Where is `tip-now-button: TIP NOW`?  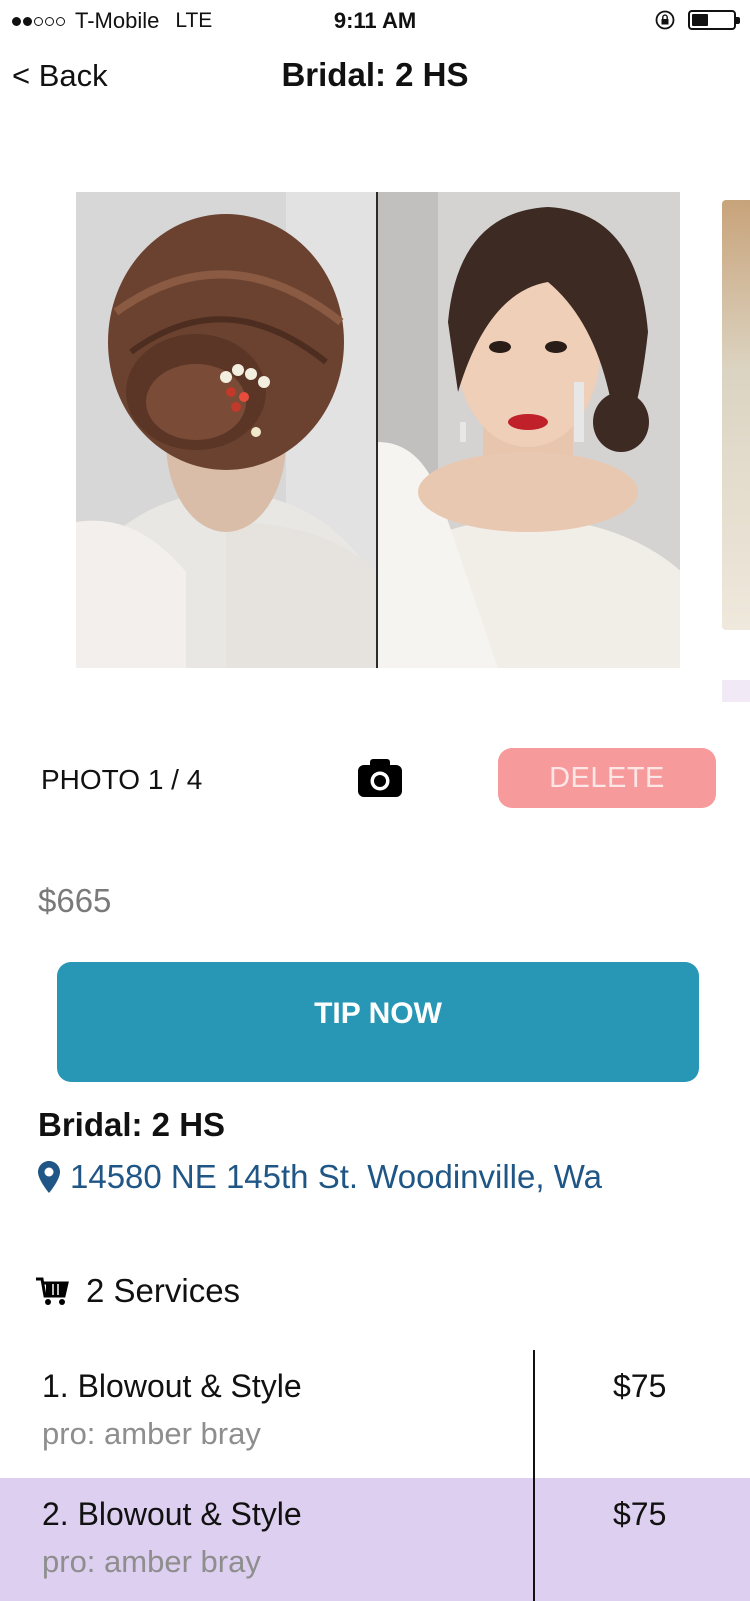 tip-now-button: TIP NOW is located at coordinates (378, 1022).